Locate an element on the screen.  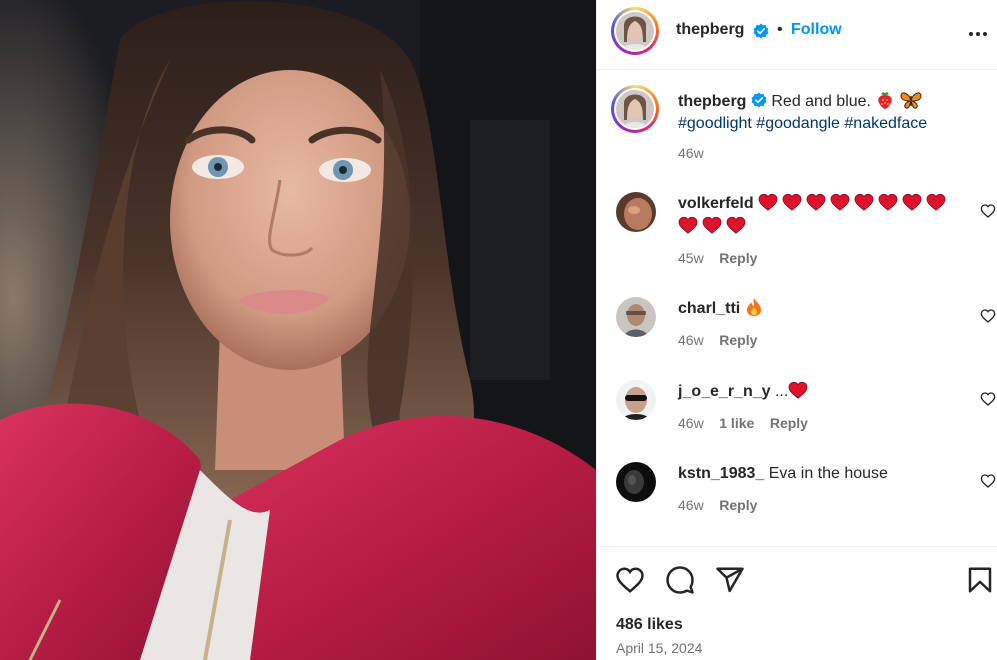
caption-avatar-image is located at coordinates (635, 109).